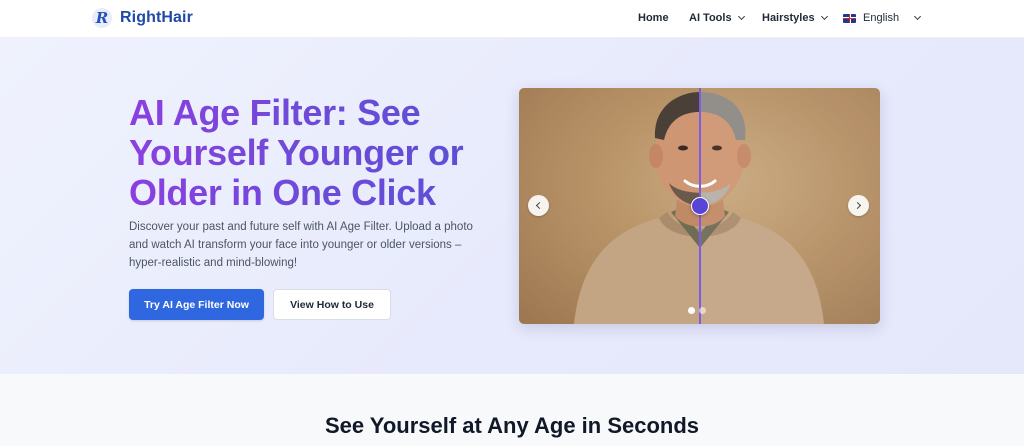 Image resolution: width=1024 pixels, height=446 pixels. I want to click on main-nav: Home AI Tools Hairstyles English, so click(512, 19).